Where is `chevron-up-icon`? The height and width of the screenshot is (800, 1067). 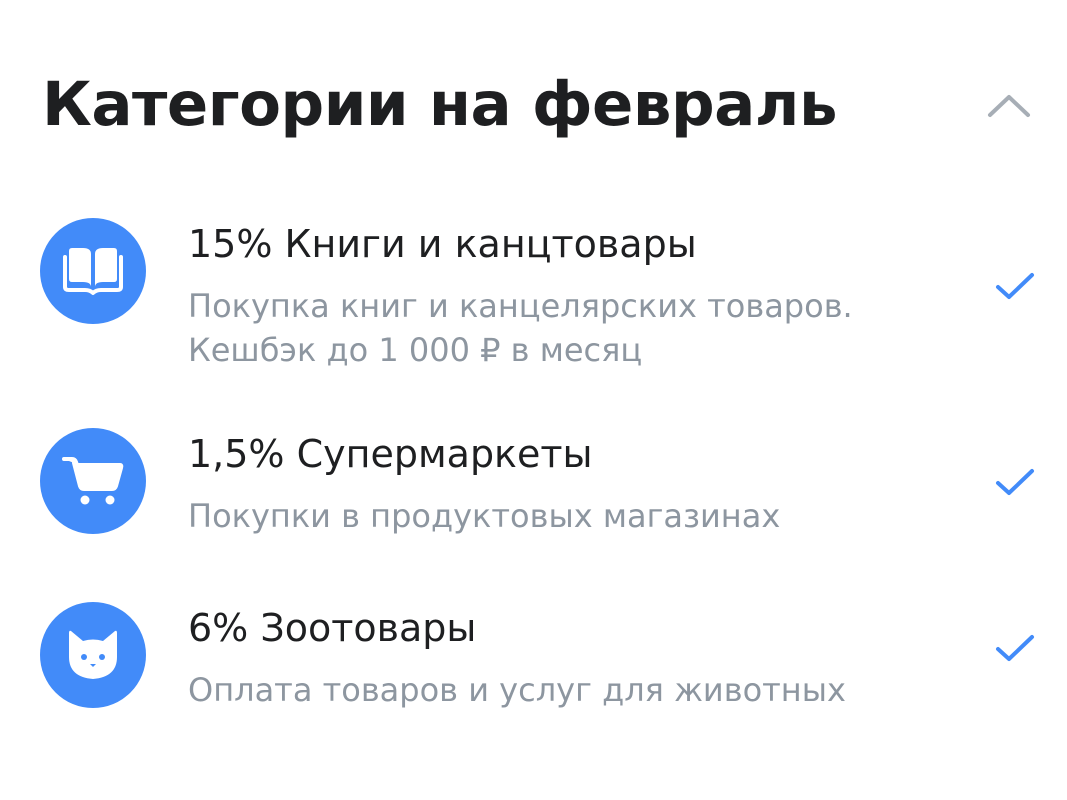 chevron-up-icon is located at coordinates (1009, 106).